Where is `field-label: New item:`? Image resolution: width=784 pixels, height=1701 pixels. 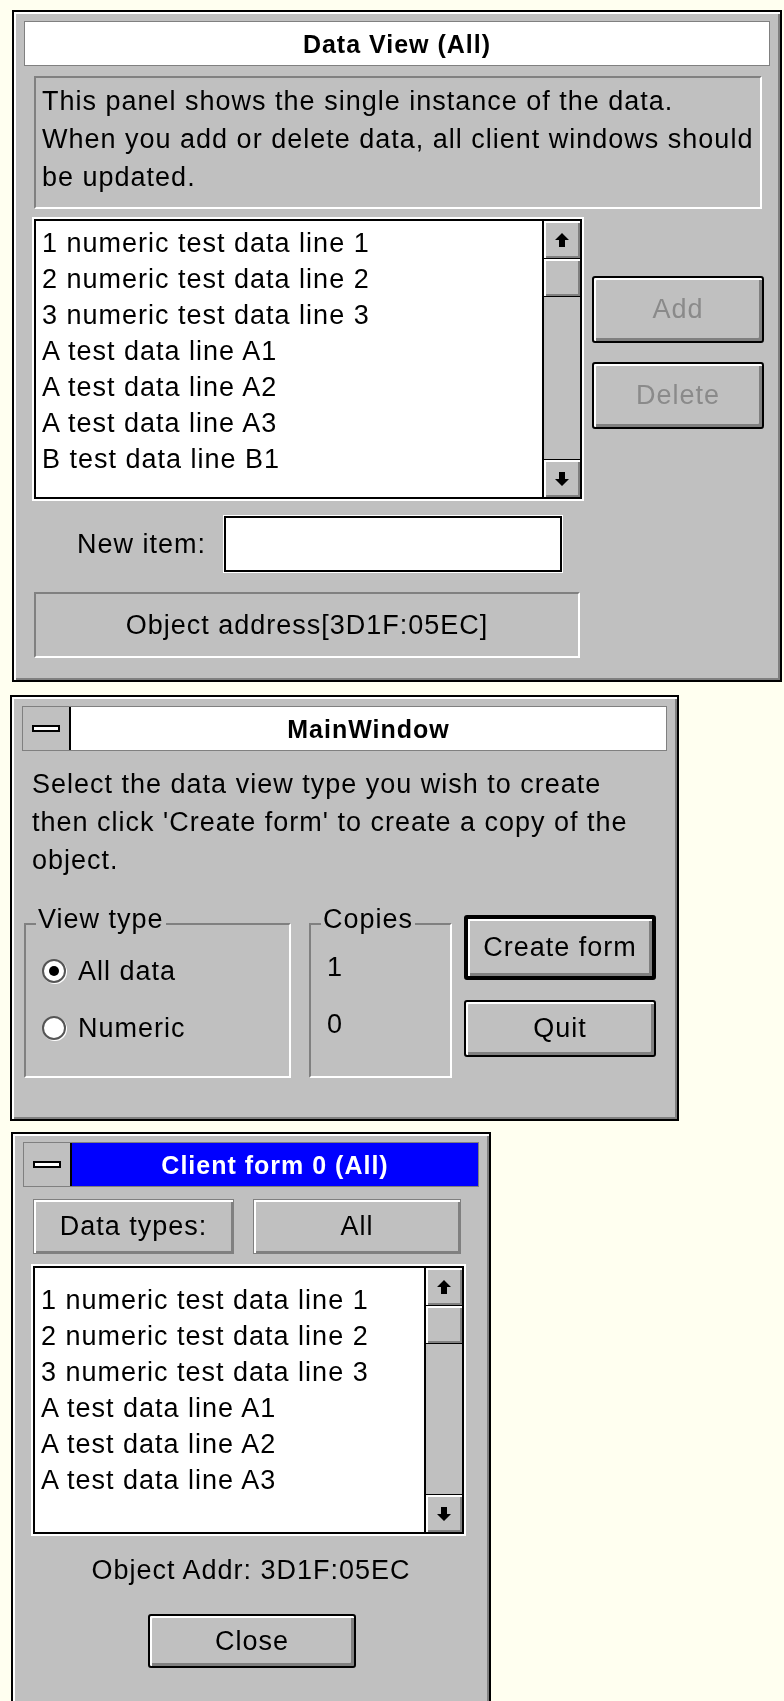 field-label: New item: is located at coordinates (141, 544).